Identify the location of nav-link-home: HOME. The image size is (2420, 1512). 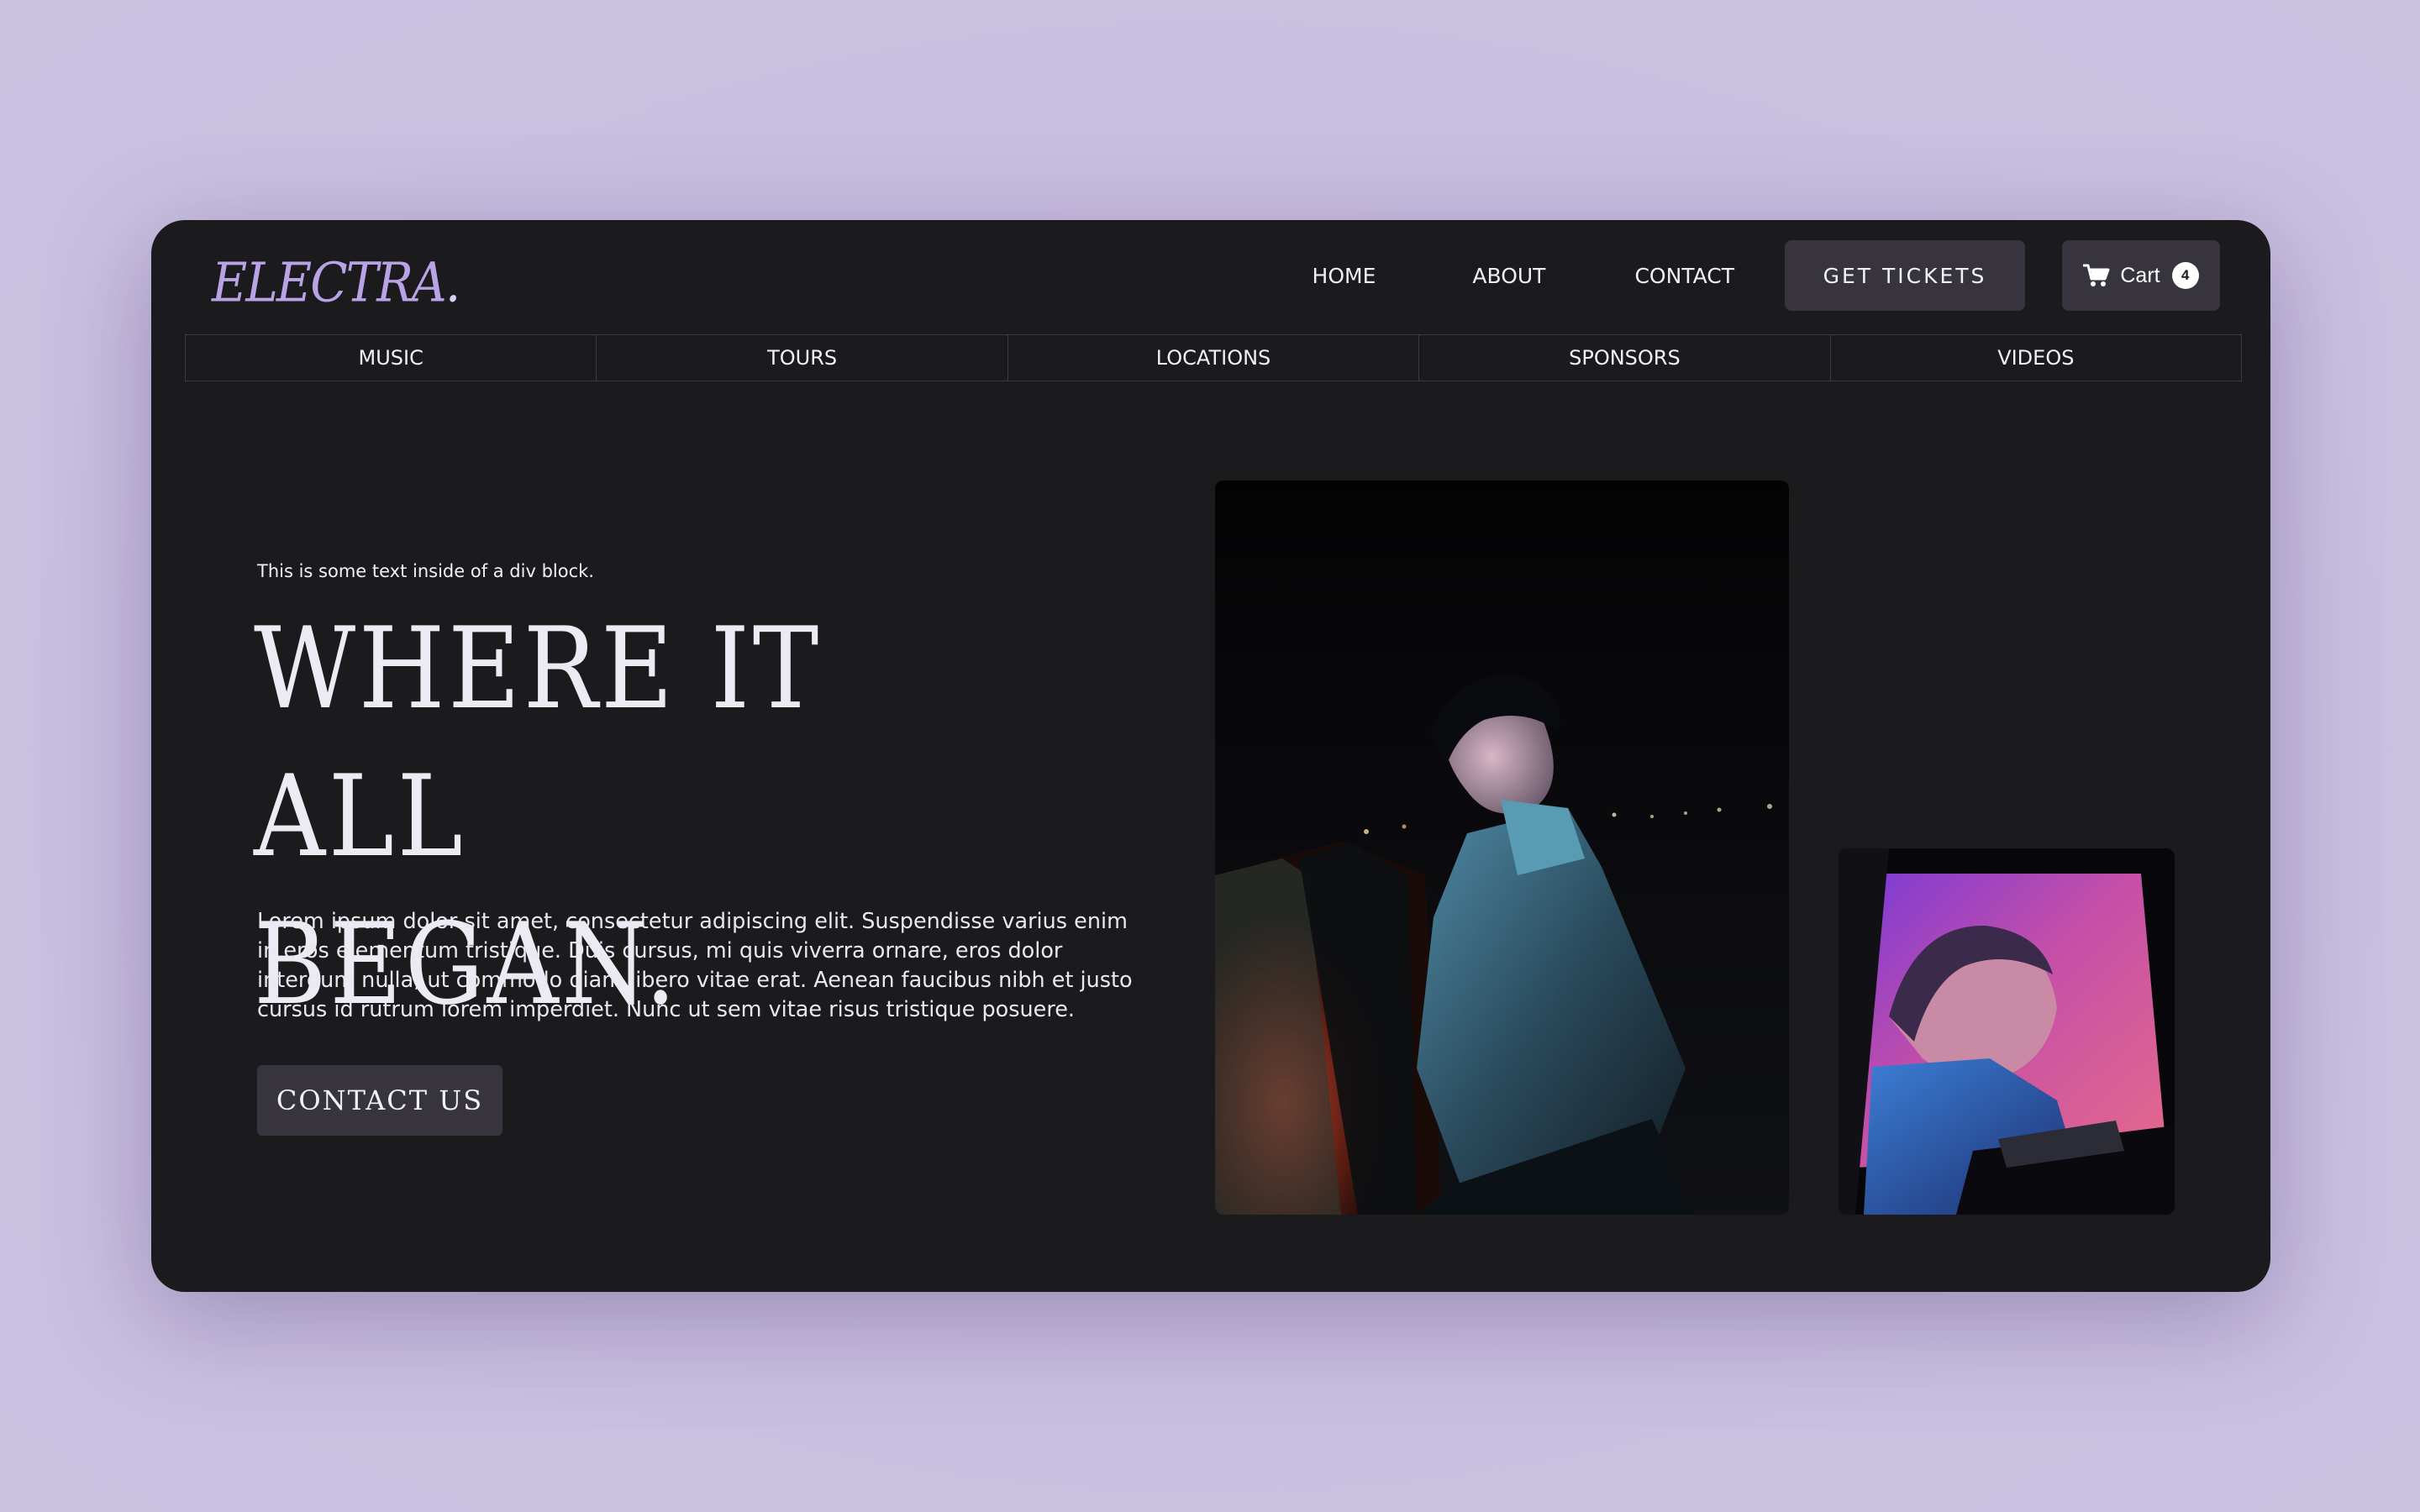
(1345, 276).